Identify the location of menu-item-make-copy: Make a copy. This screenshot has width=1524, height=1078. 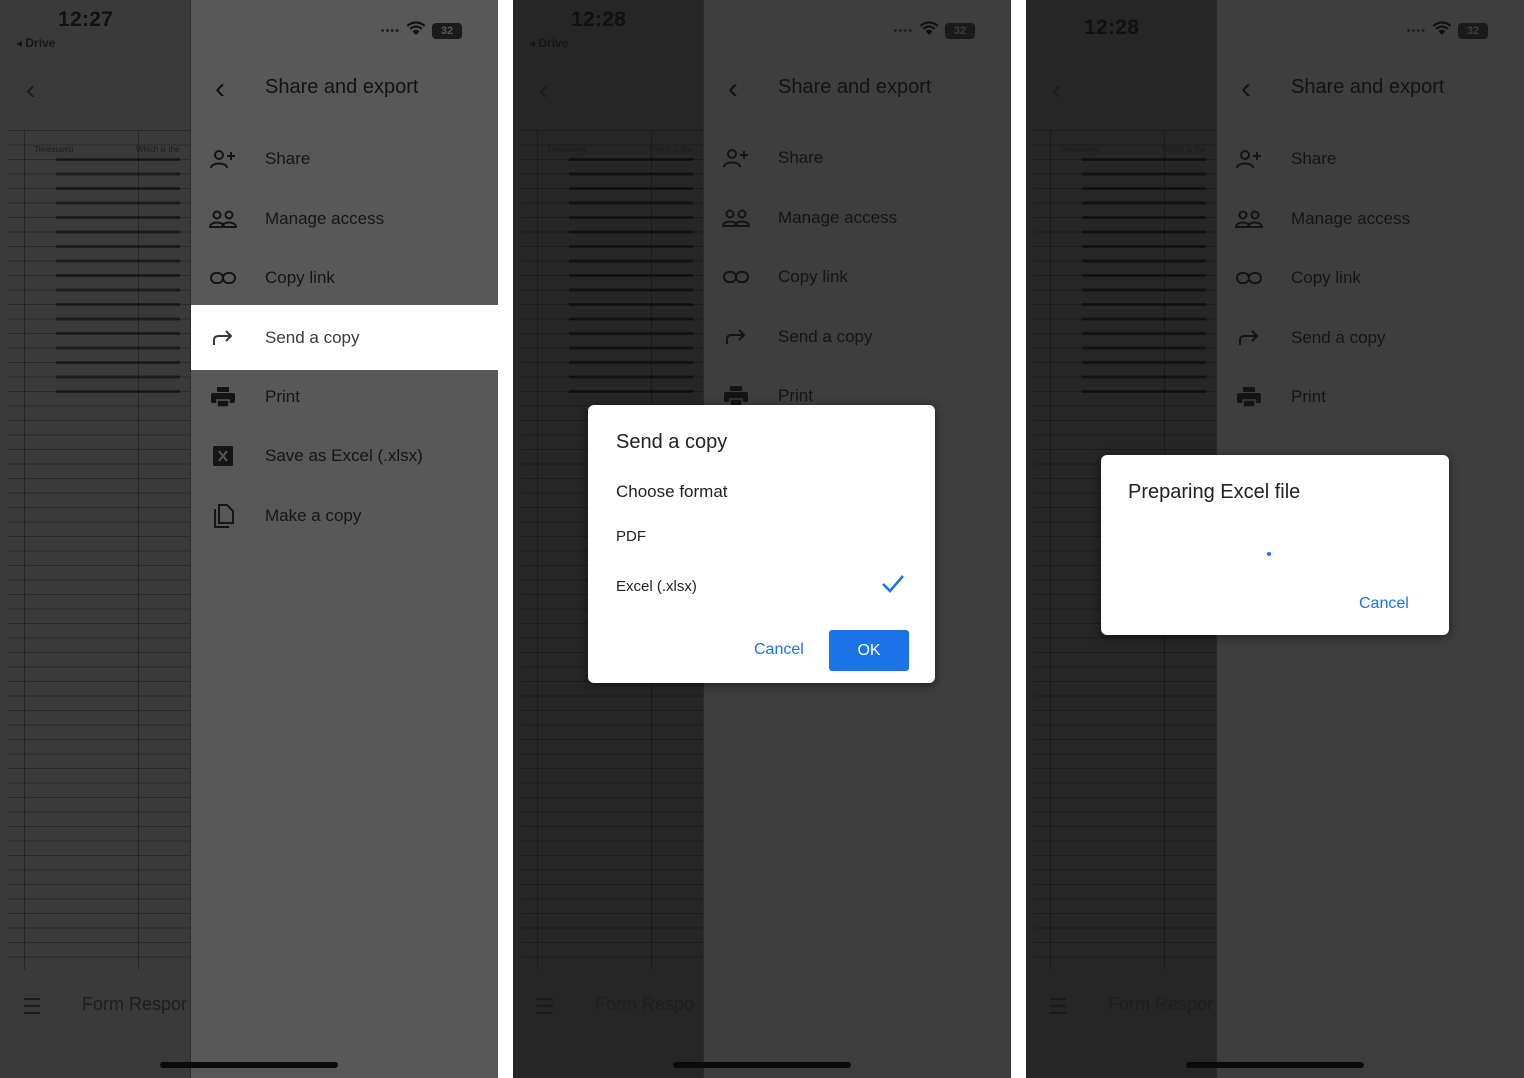
(344, 516).